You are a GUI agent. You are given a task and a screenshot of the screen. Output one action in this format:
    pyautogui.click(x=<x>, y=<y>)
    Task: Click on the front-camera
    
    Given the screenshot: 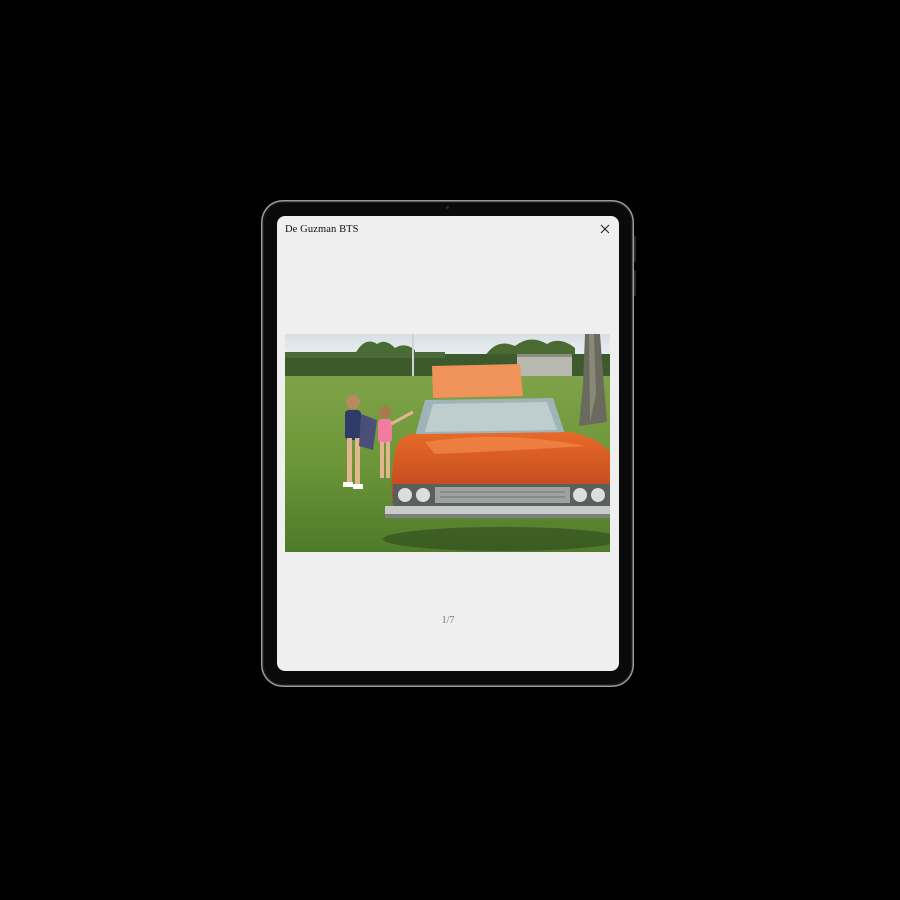 What is the action you would take?
    pyautogui.click(x=447, y=207)
    